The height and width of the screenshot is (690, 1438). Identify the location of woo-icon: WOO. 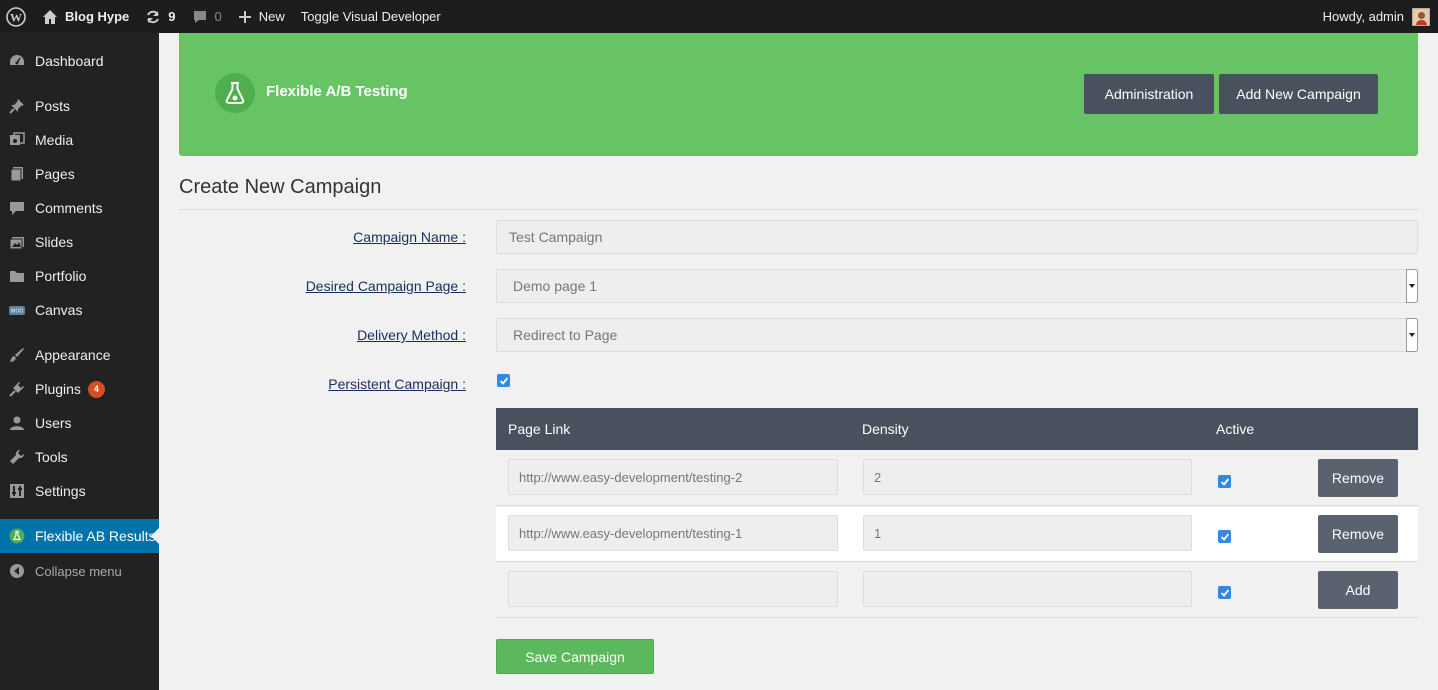
(17, 310).